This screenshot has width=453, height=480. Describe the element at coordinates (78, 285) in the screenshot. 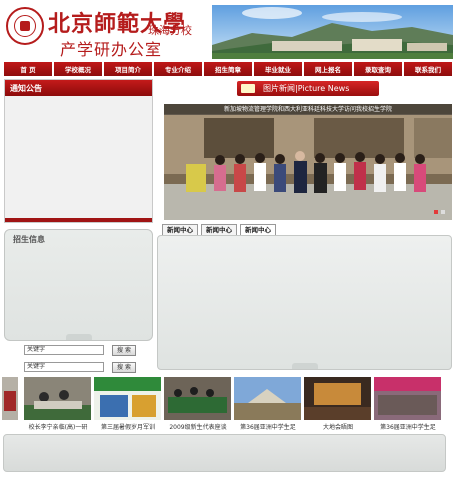

I see `recruit-panel: 招生信息` at that location.